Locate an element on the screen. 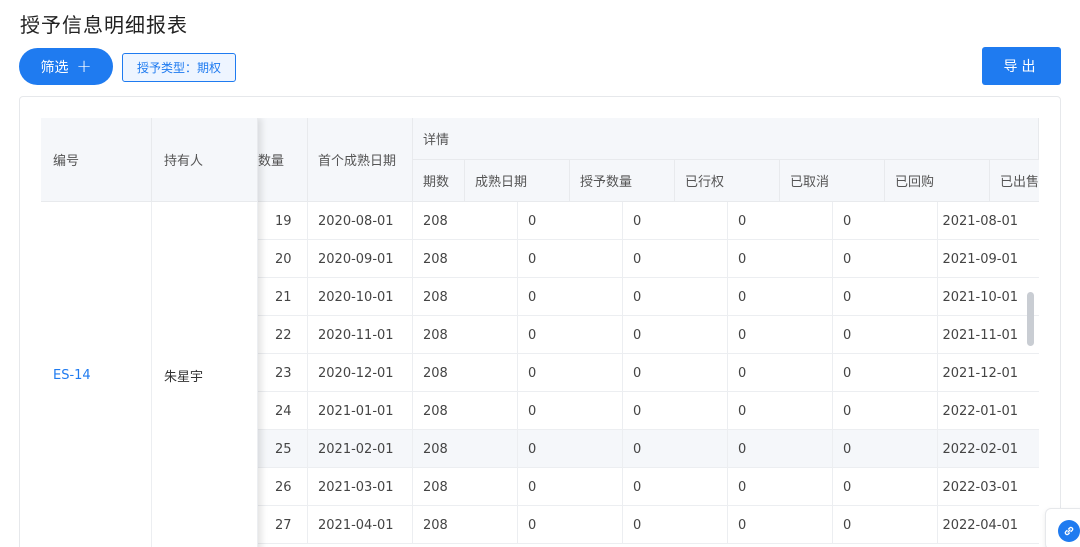 The width and height of the screenshot is (1080, 547). id-cell: ES-14 is located at coordinates (96, 374).